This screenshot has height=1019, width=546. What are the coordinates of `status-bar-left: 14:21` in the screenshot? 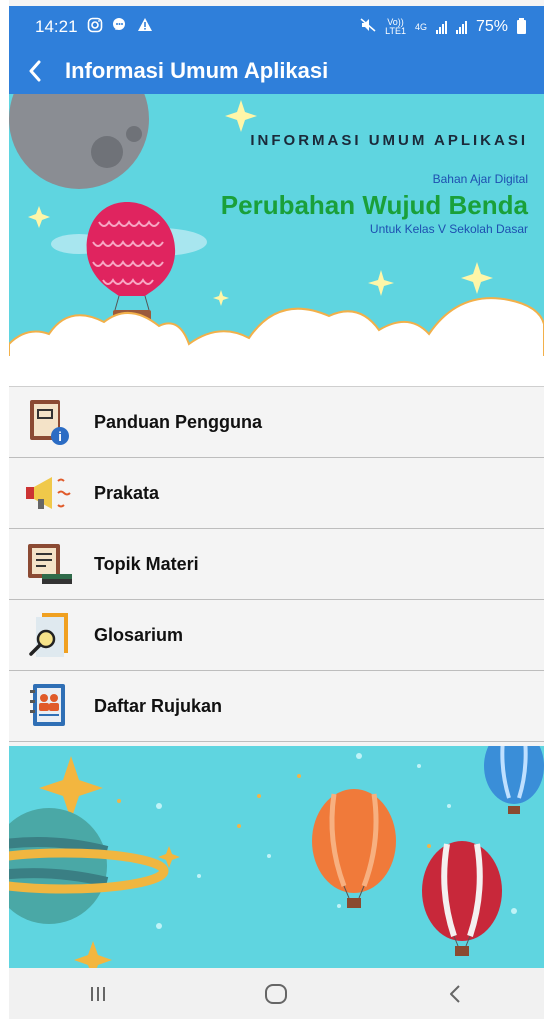 It's located at (94, 27).